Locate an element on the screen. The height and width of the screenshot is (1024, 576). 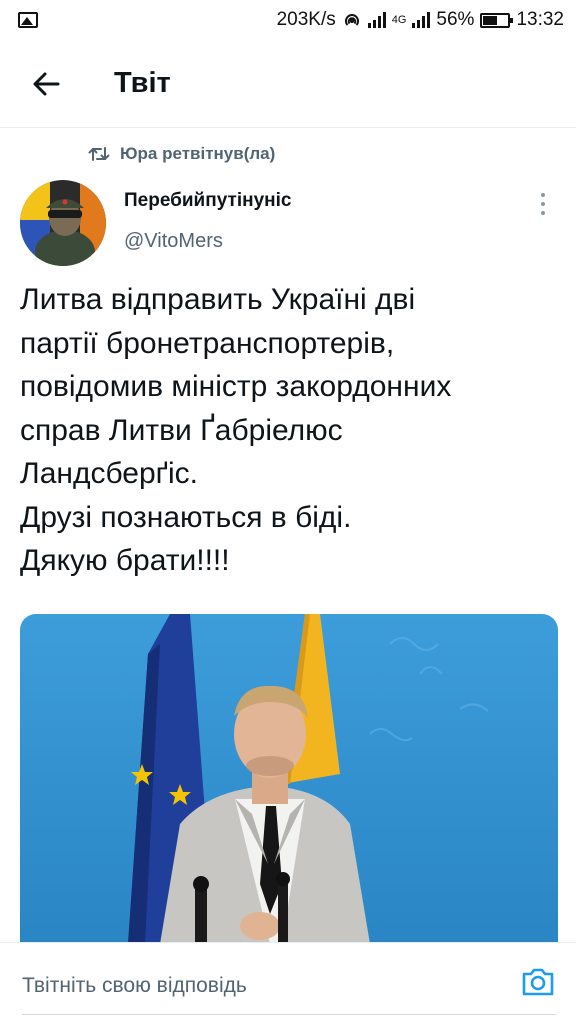
tweet-text-line: Друзі познаються в біді. is located at coordinates (186, 517).